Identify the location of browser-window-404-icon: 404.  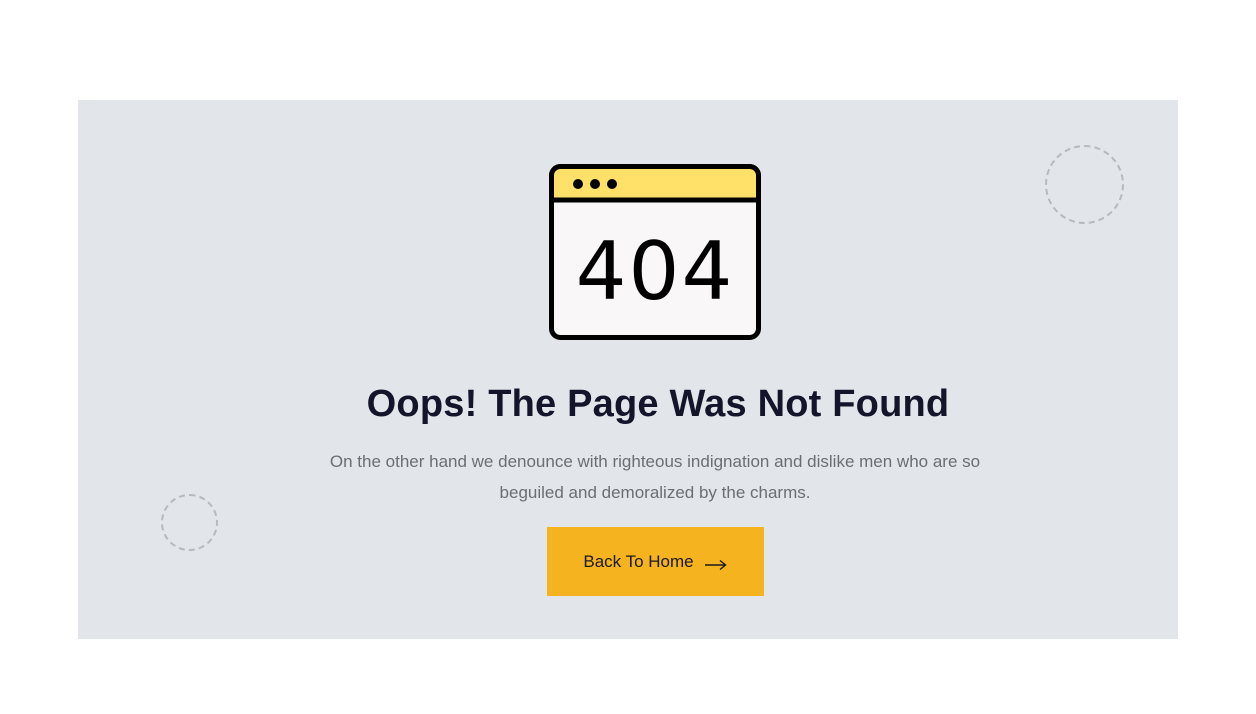
(655, 252).